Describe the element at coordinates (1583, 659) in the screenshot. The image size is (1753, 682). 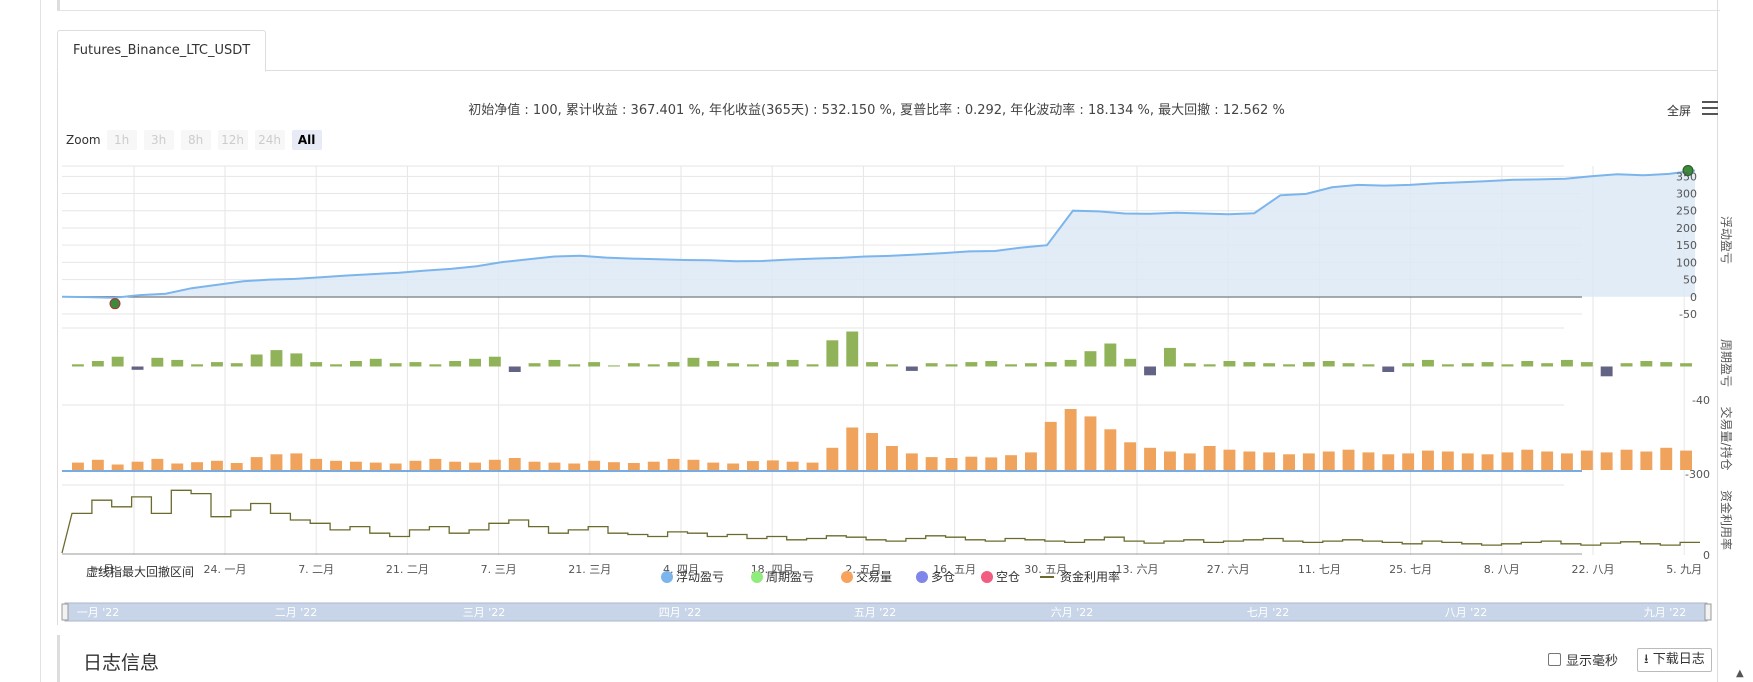
I see `show-ms-toggle: 显示毫秒` at that location.